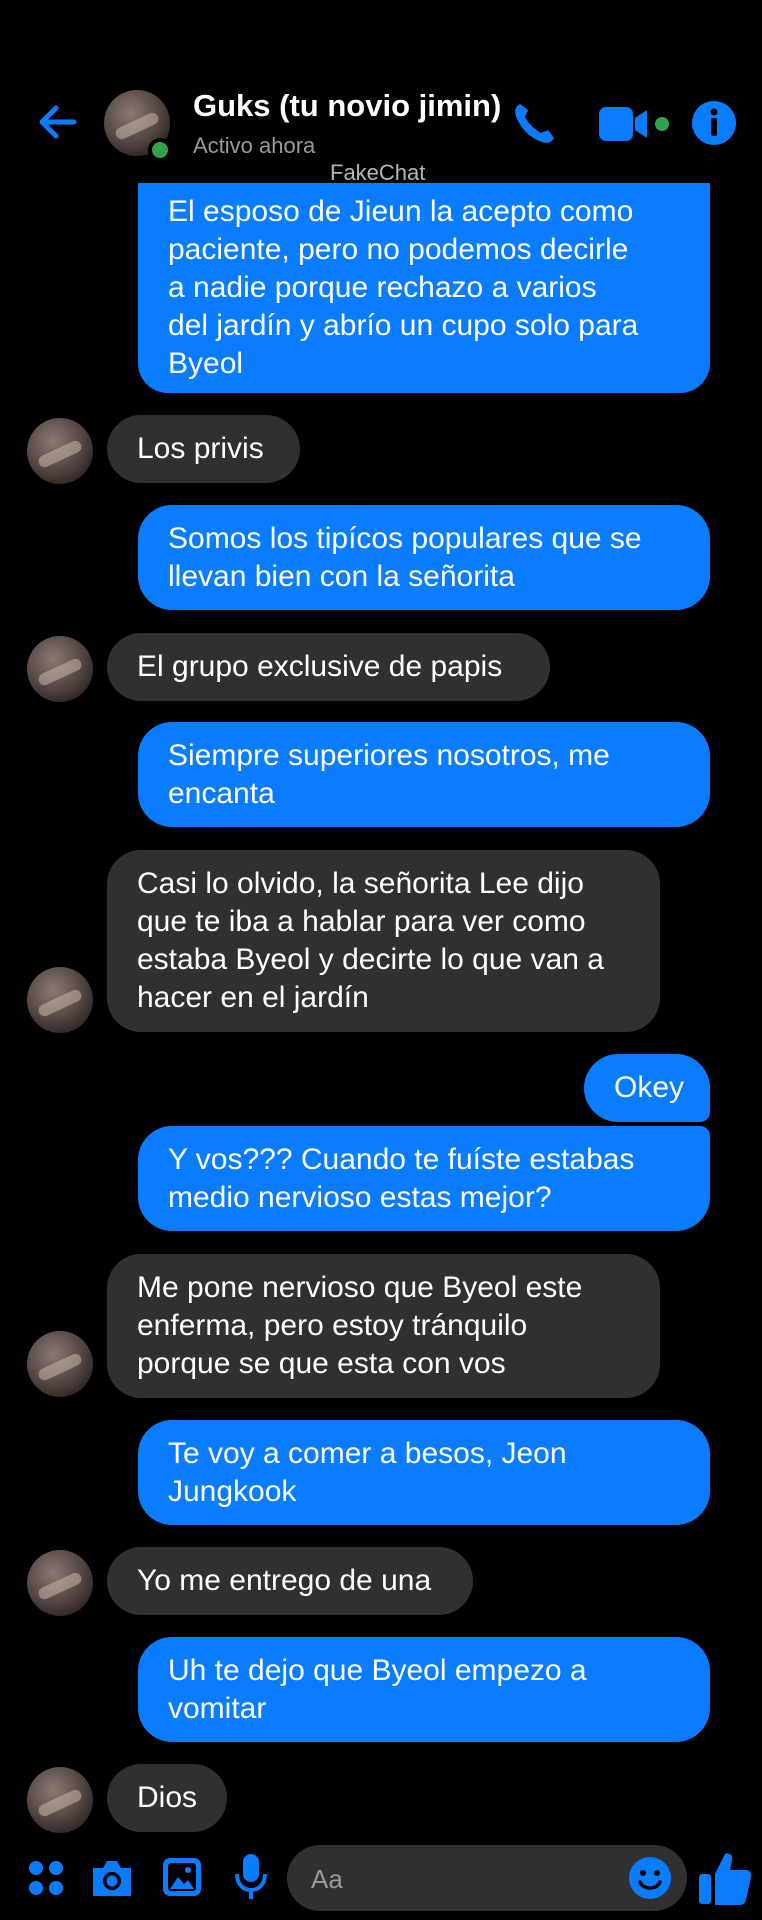  What do you see at coordinates (254, 145) in the screenshot?
I see `active-status: Activo ahora` at bounding box center [254, 145].